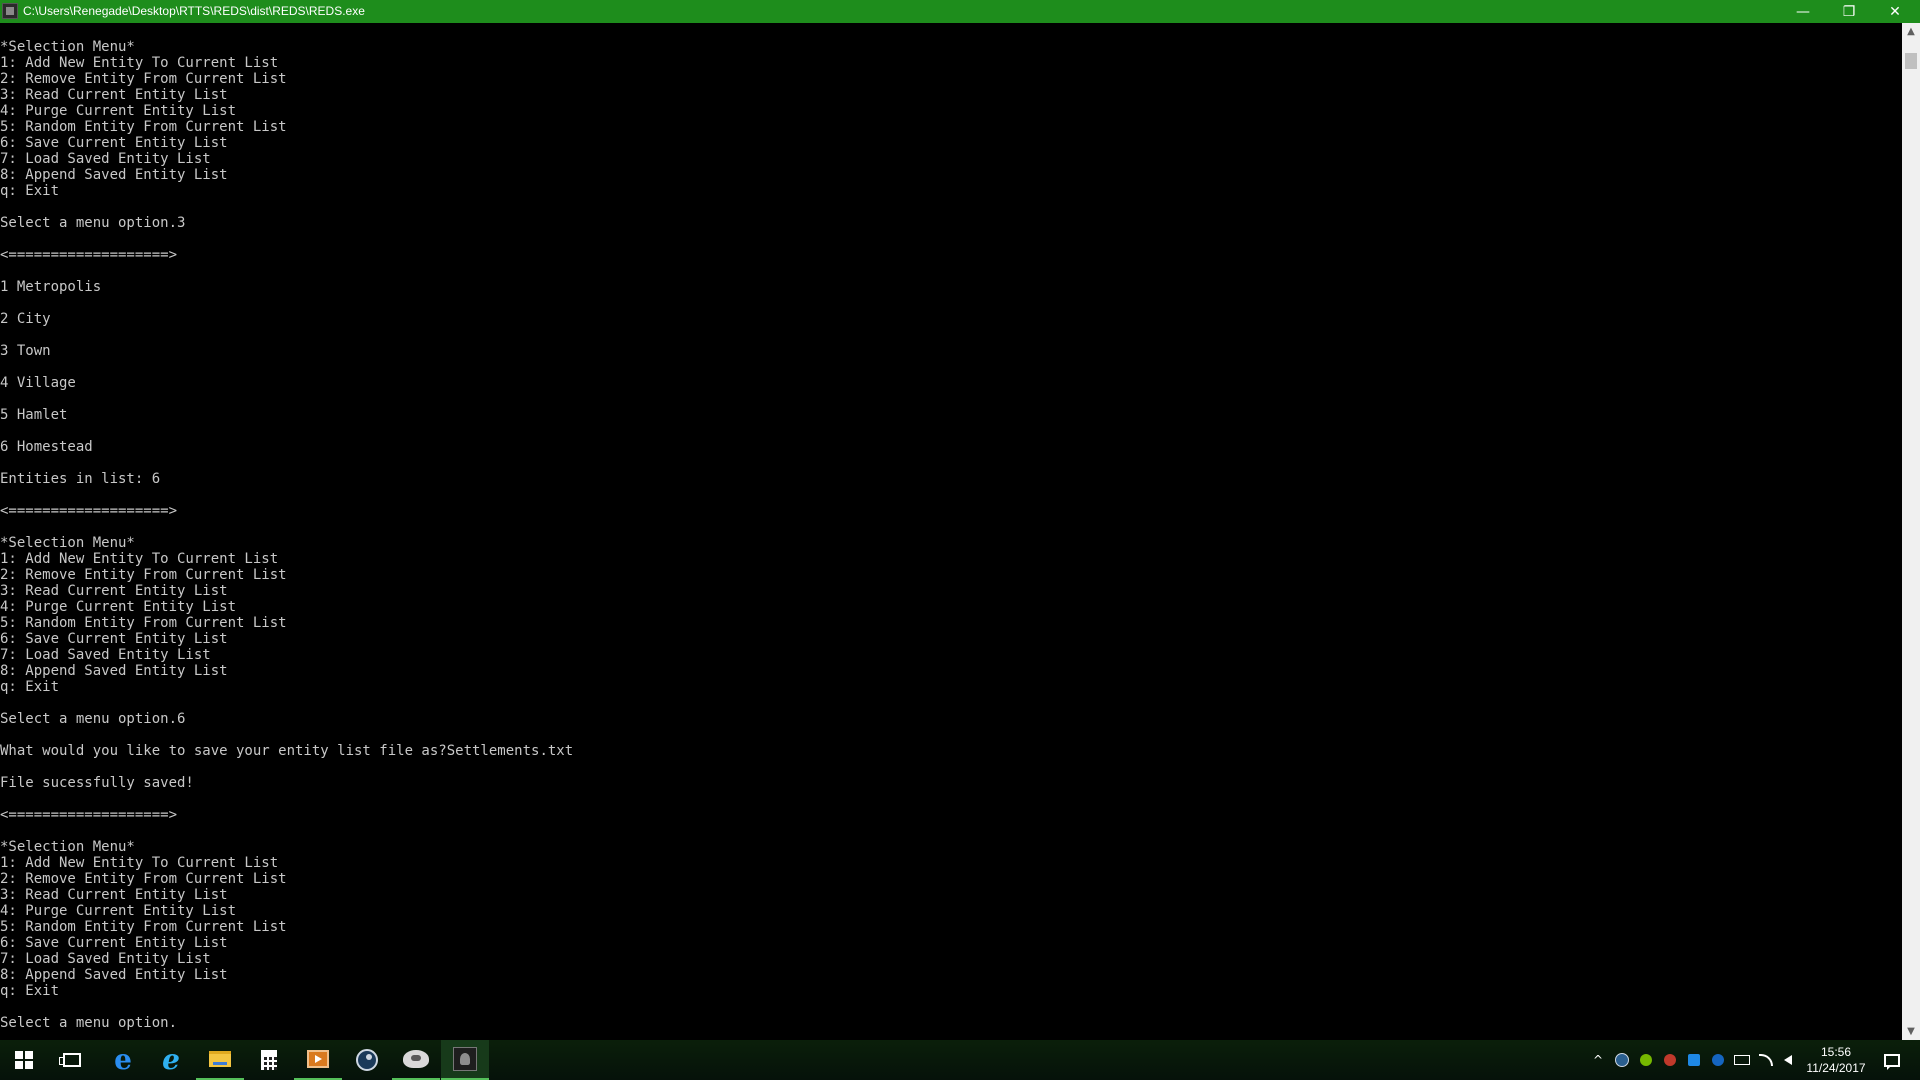  I want to click on internet-explorer-icon: e, so click(171, 1059).